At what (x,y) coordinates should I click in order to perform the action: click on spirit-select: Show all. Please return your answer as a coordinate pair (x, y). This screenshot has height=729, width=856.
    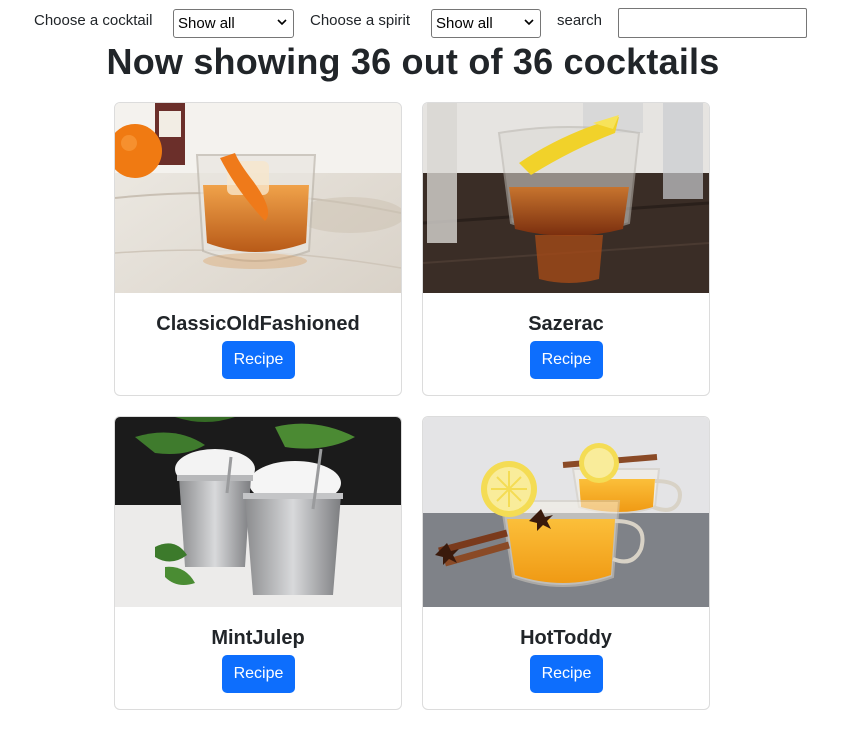
    Looking at the image, I should click on (486, 23).